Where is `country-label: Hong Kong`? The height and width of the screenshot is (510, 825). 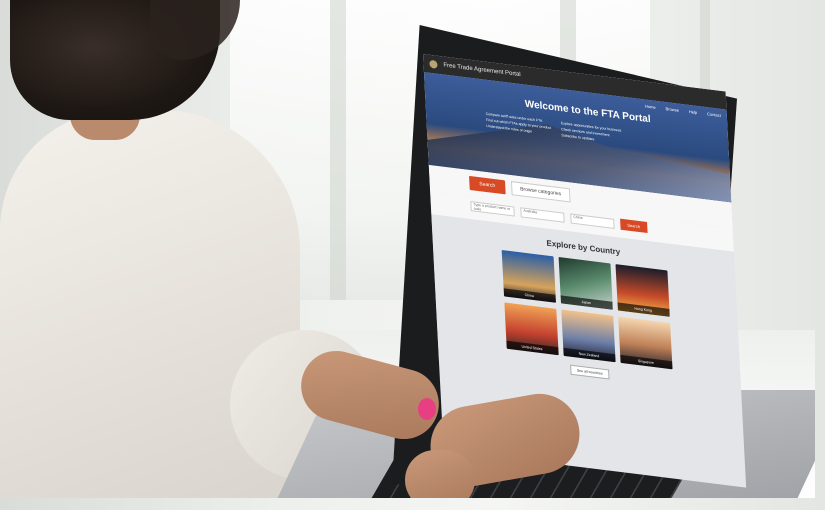
country-label: Hong Kong is located at coordinates (643, 309).